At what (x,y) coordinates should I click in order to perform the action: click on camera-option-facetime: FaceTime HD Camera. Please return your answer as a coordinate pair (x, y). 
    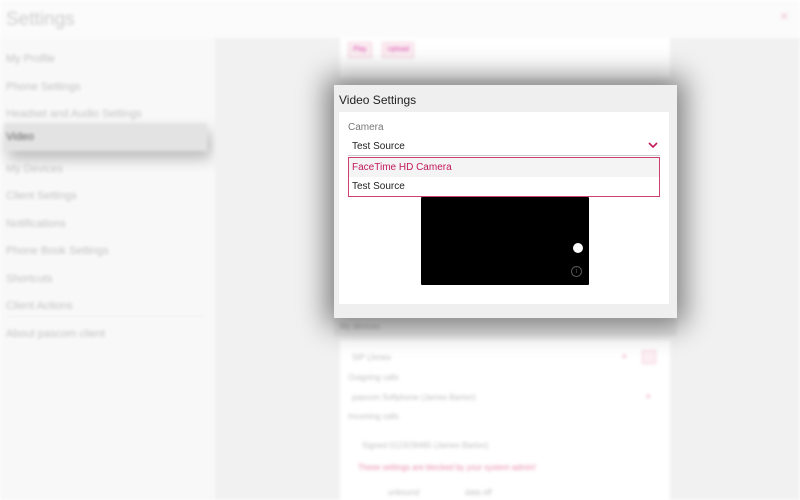
    Looking at the image, I should click on (504, 167).